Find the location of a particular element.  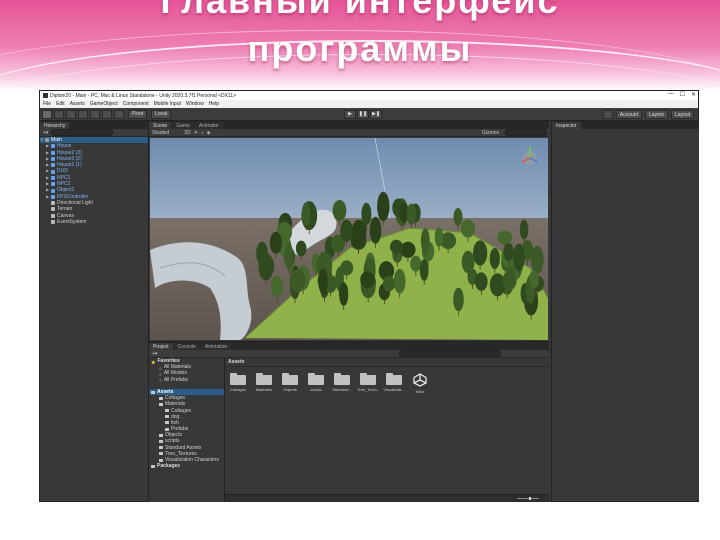

local-toggle: Local is located at coordinates (161, 114).